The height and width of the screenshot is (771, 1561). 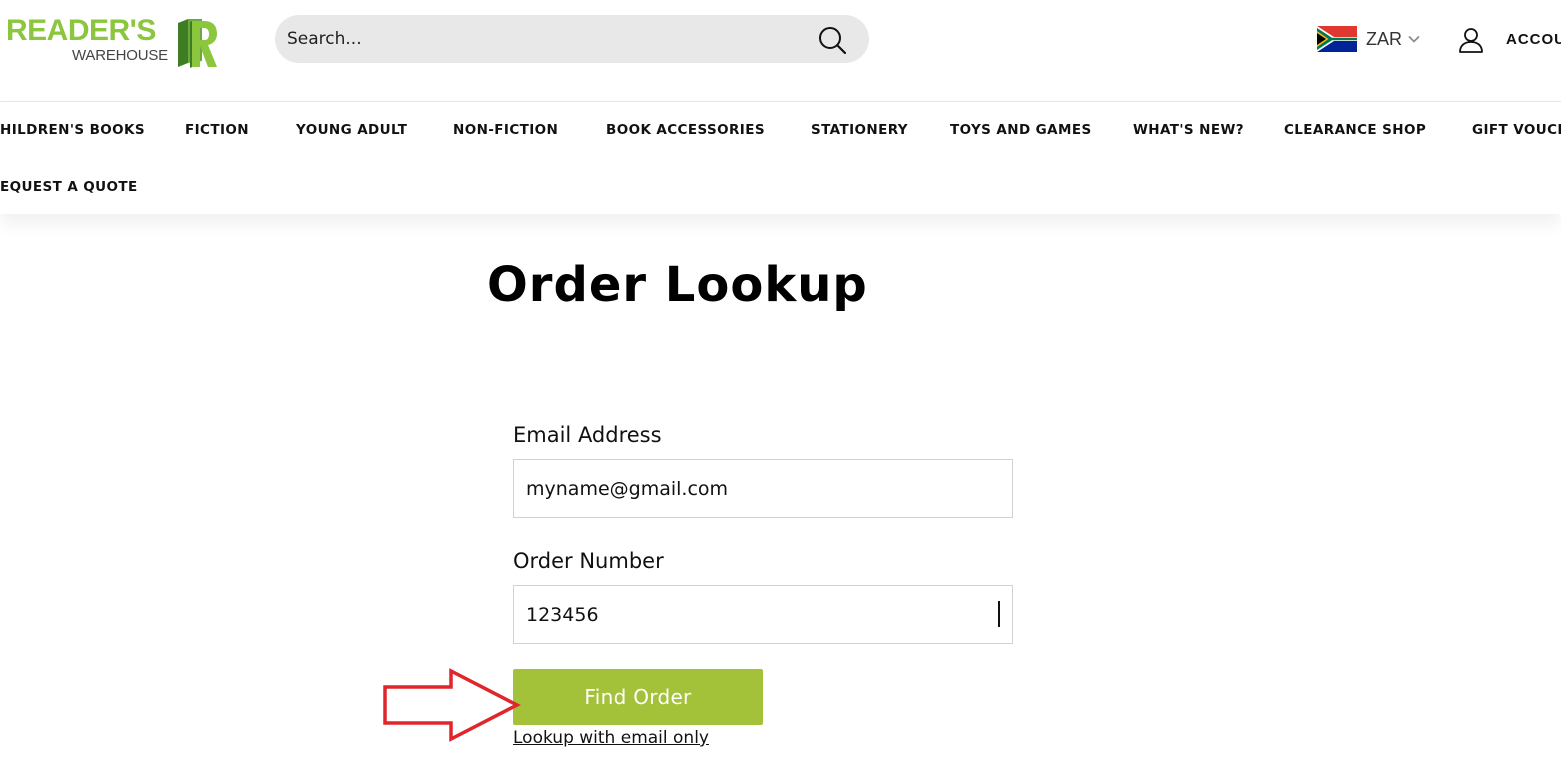 I want to click on order-number-label: Order Number, so click(x=588, y=561).